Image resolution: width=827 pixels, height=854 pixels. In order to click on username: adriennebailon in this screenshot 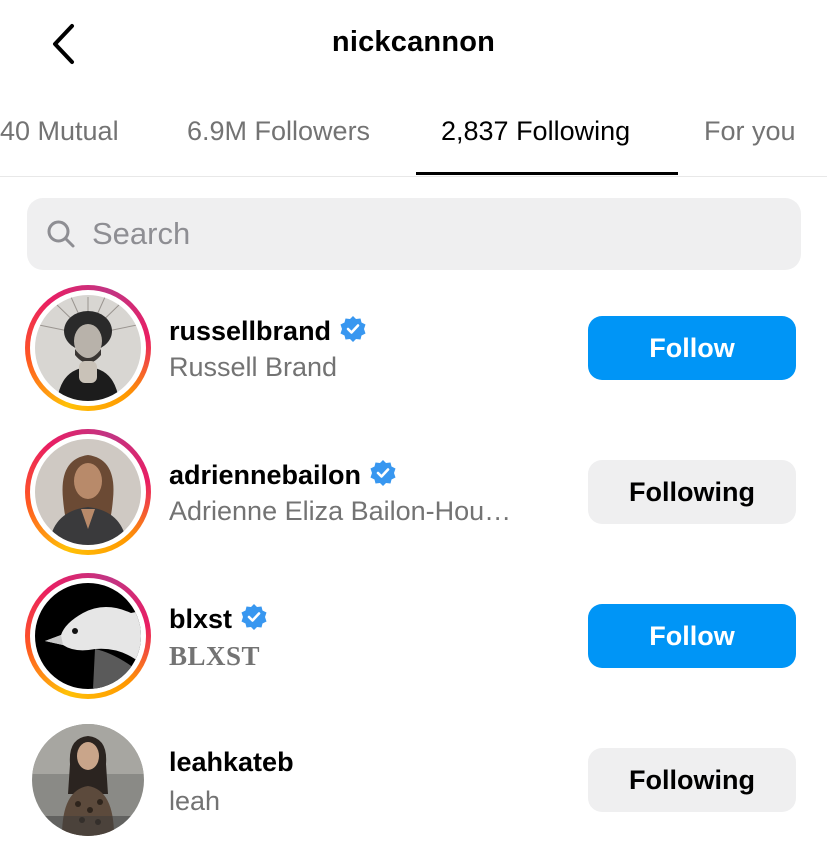, I will do `click(283, 475)`.